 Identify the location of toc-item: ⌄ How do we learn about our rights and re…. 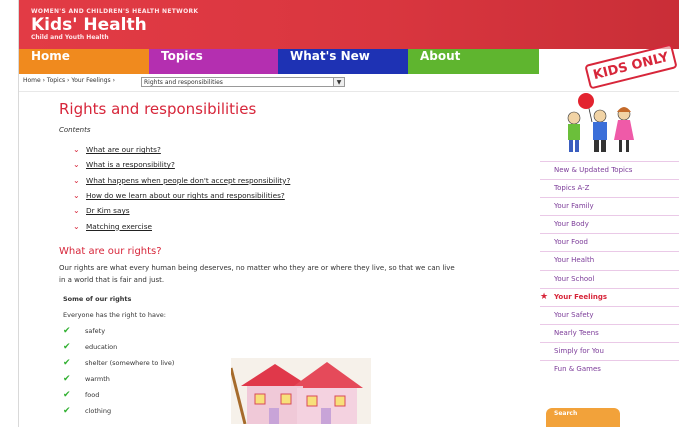
(181, 195).